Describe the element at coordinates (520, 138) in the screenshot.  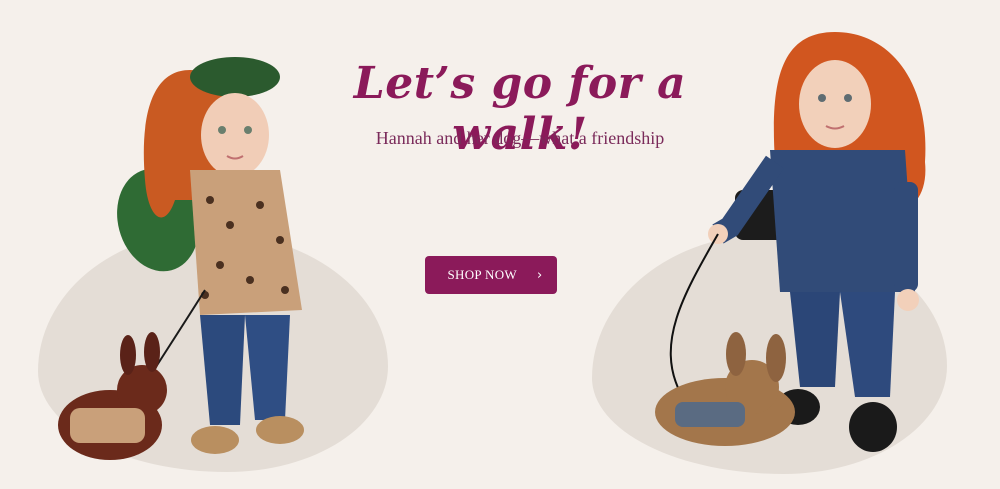
I see `hero-subheadline: Hannah and her dog—what a friendship` at that location.